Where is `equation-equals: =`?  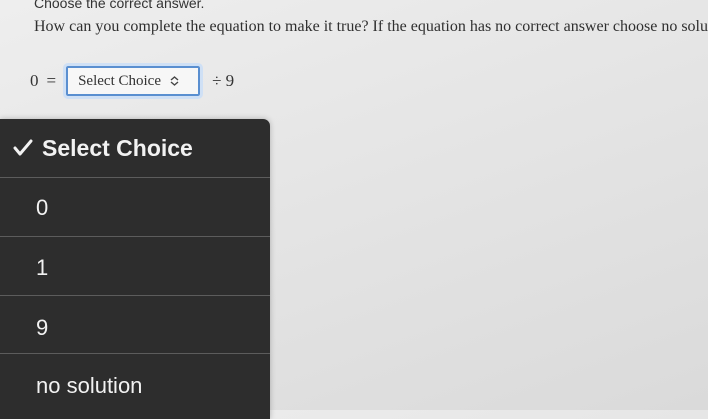
equation-equals: = is located at coordinates (51, 80).